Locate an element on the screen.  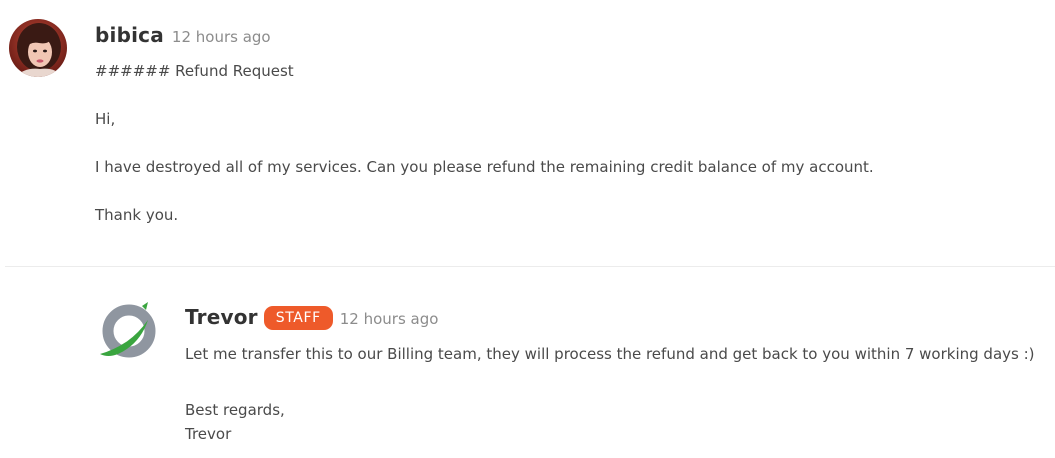
comment-header: bibica 12 hours ago is located at coordinates (183, 35).